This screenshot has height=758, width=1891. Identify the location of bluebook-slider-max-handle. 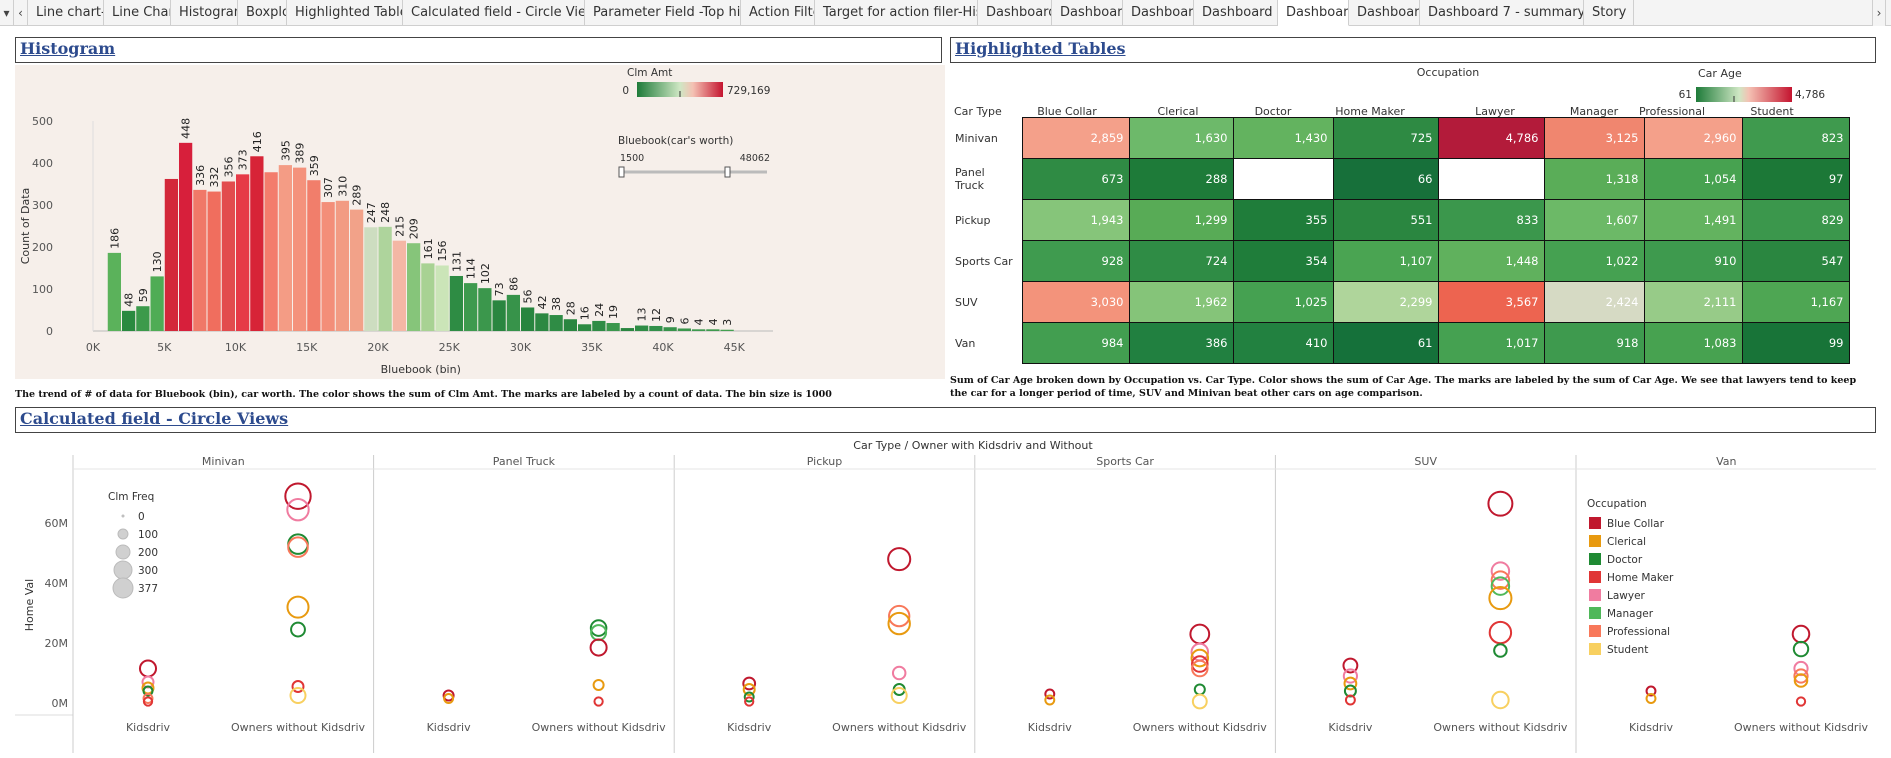
(727, 172).